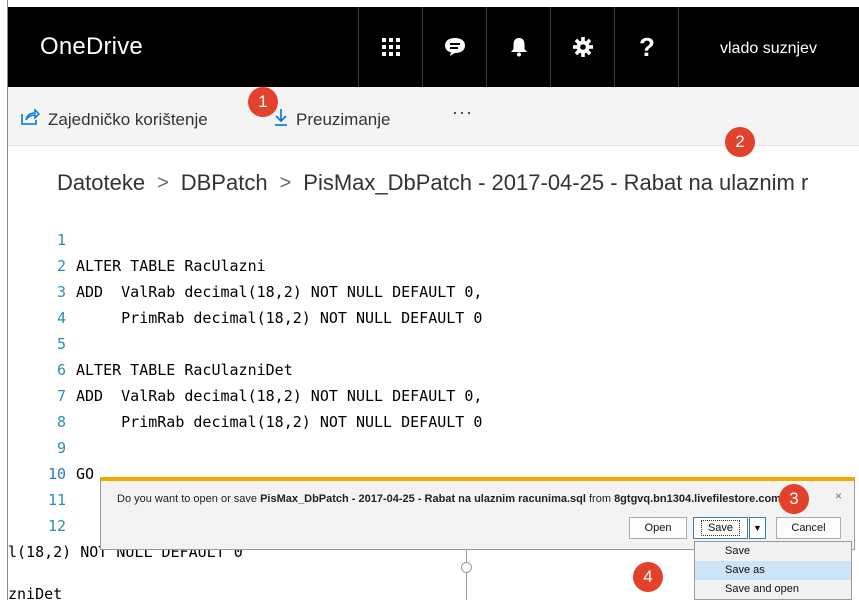  Describe the element at coordinates (768, 49) in the screenshot. I see `user-name: vlado suznjev` at that location.